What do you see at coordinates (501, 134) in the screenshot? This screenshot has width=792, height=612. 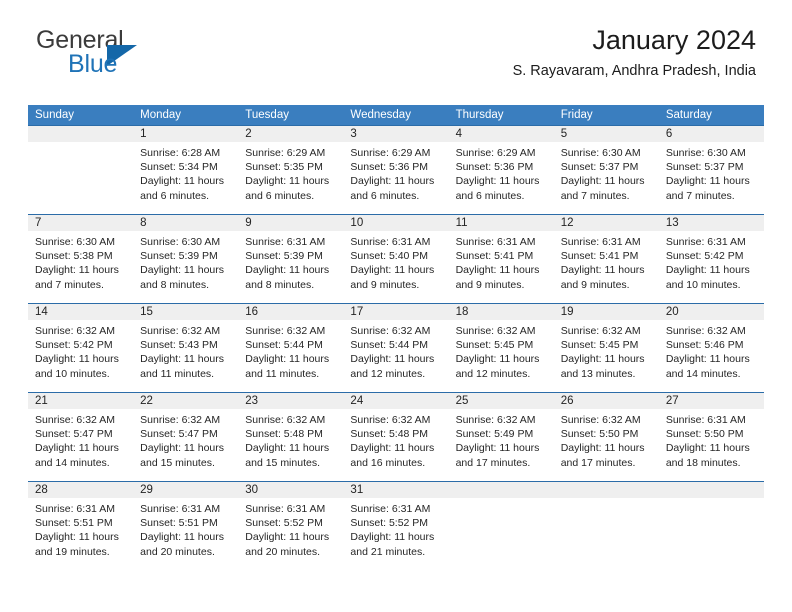 I see `day-number: 4` at bounding box center [501, 134].